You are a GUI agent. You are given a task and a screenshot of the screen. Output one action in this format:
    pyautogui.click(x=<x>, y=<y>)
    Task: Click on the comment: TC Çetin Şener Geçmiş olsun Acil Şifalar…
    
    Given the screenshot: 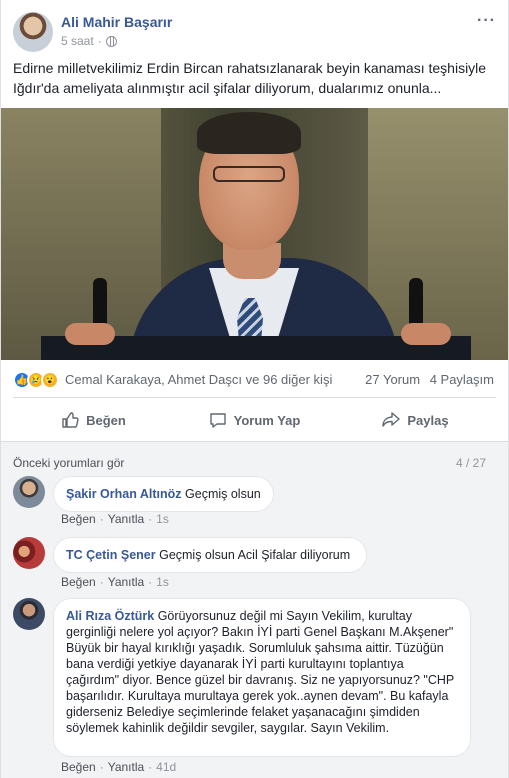 What is the action you would take?
    pyautogui.click(x=254, y=570)
    